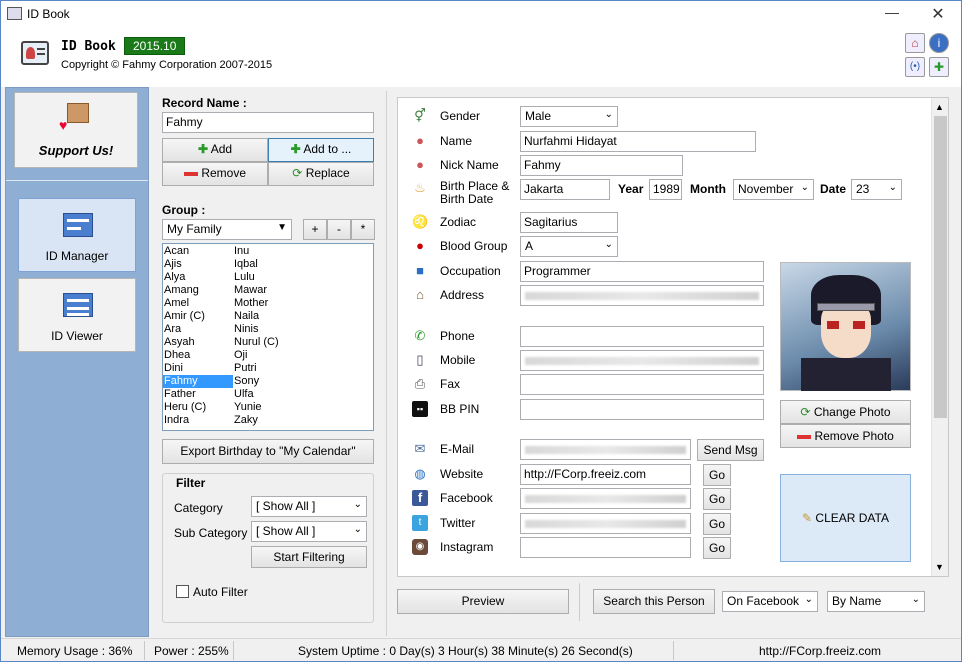  Describe the element at coordinates (420, 294) in the screenshot. I see `house-icon: ⌂` at that location.